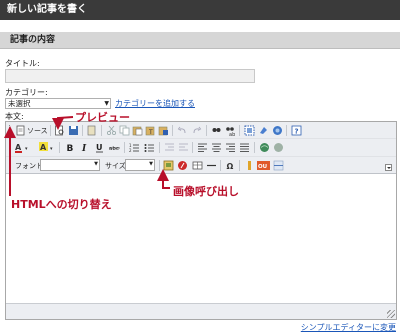 This screenshot has width=400, height=336. I want to click on preview-arrow, so click(63, 123).